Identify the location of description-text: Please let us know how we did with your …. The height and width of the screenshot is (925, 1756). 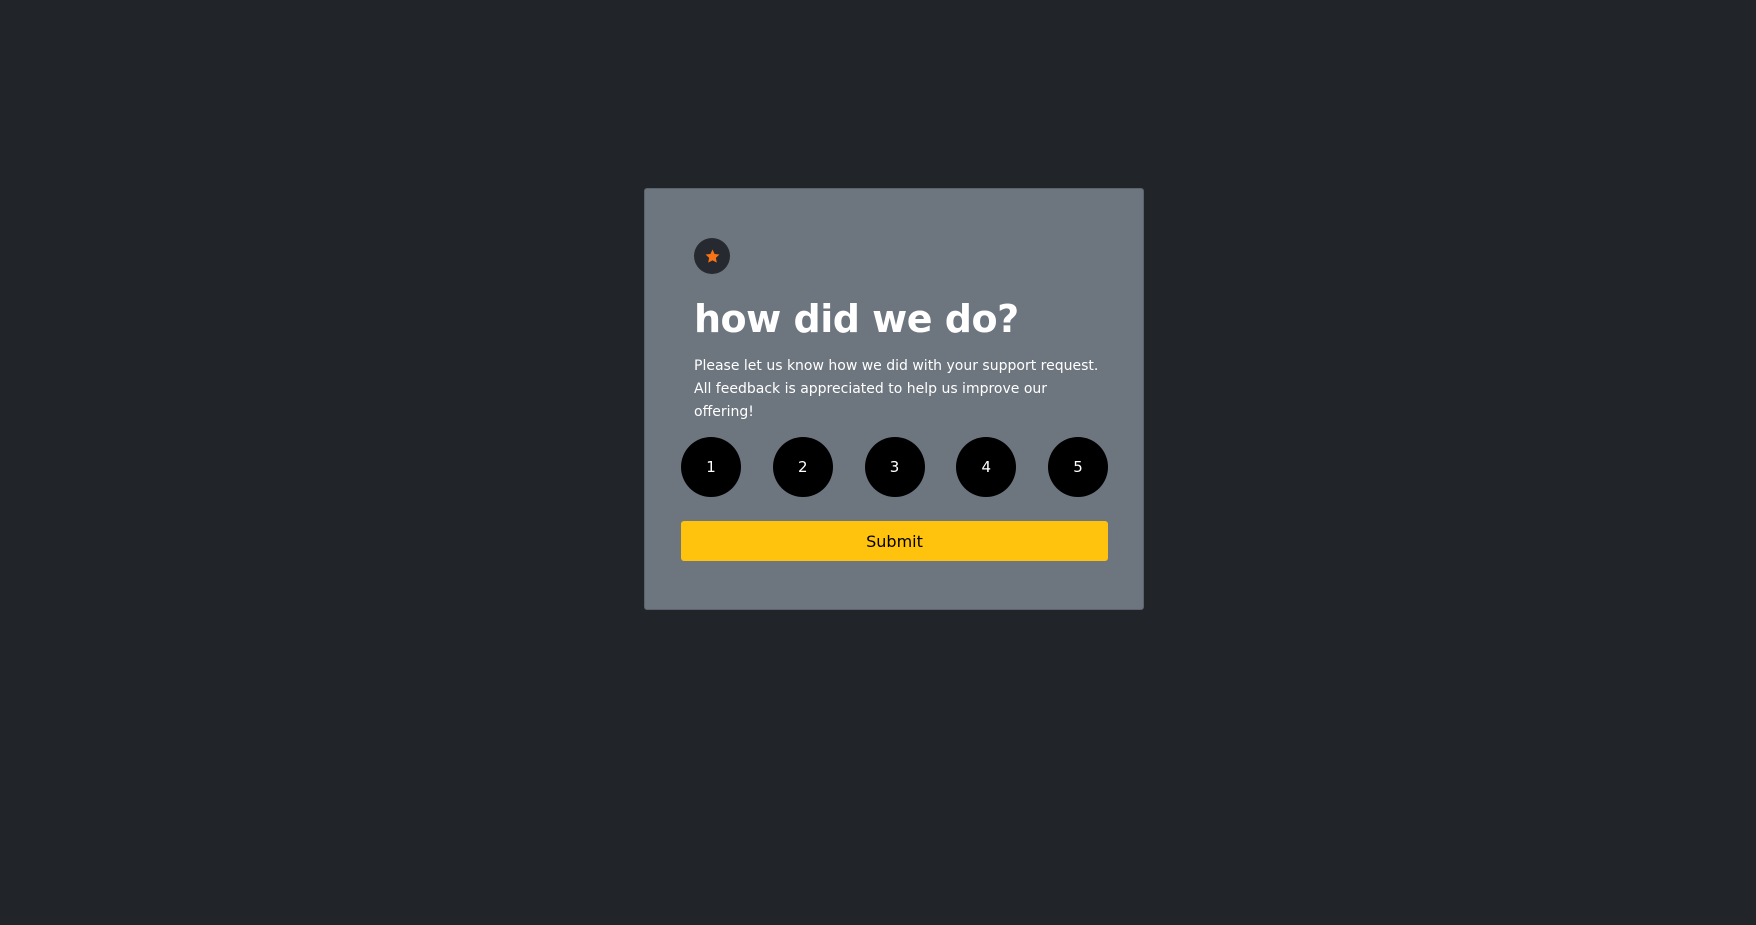
(896, 389).